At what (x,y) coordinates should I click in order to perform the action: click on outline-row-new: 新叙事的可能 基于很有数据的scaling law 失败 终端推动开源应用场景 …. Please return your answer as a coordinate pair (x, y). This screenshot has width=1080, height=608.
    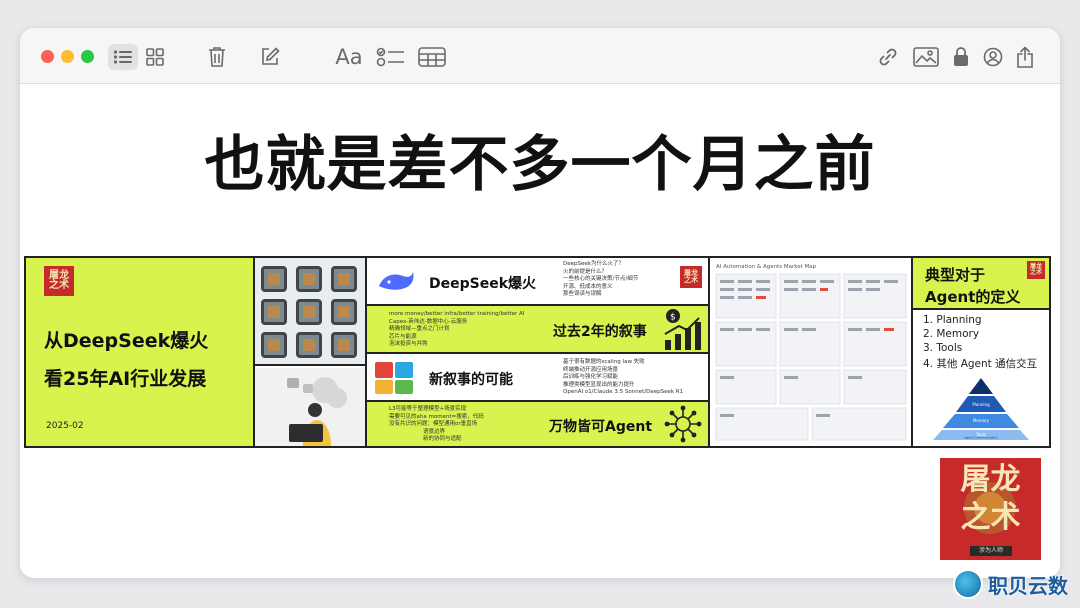
    Looking at the image, I should click on (537, 378).